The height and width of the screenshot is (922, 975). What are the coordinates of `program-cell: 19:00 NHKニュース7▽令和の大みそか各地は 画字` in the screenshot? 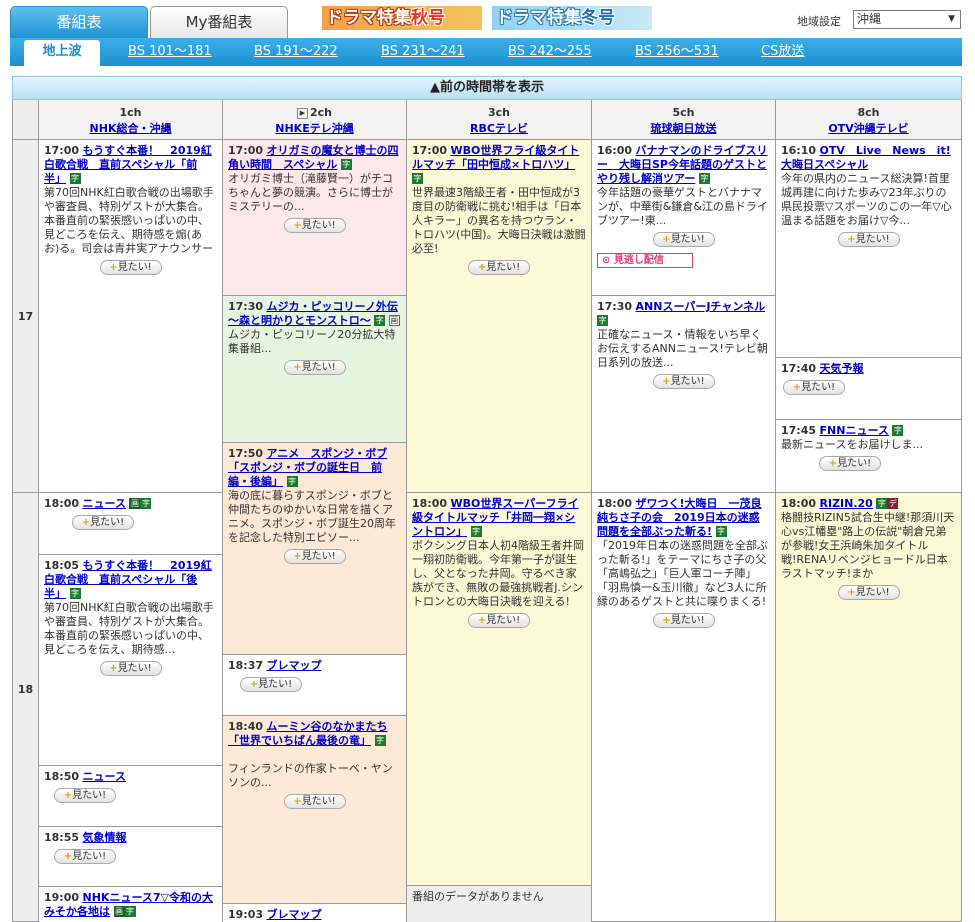 It's located at (131, 904).